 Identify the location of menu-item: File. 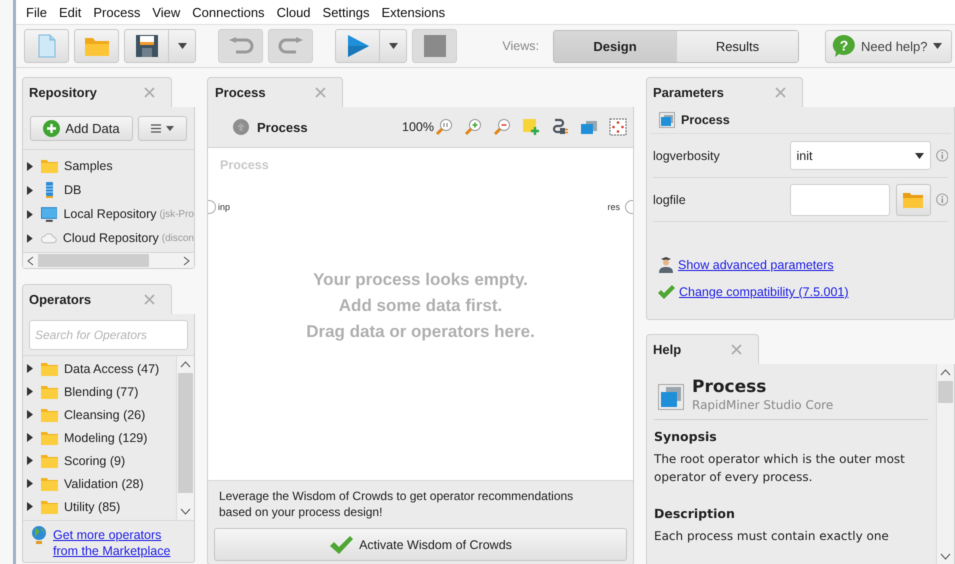
(36, 12).